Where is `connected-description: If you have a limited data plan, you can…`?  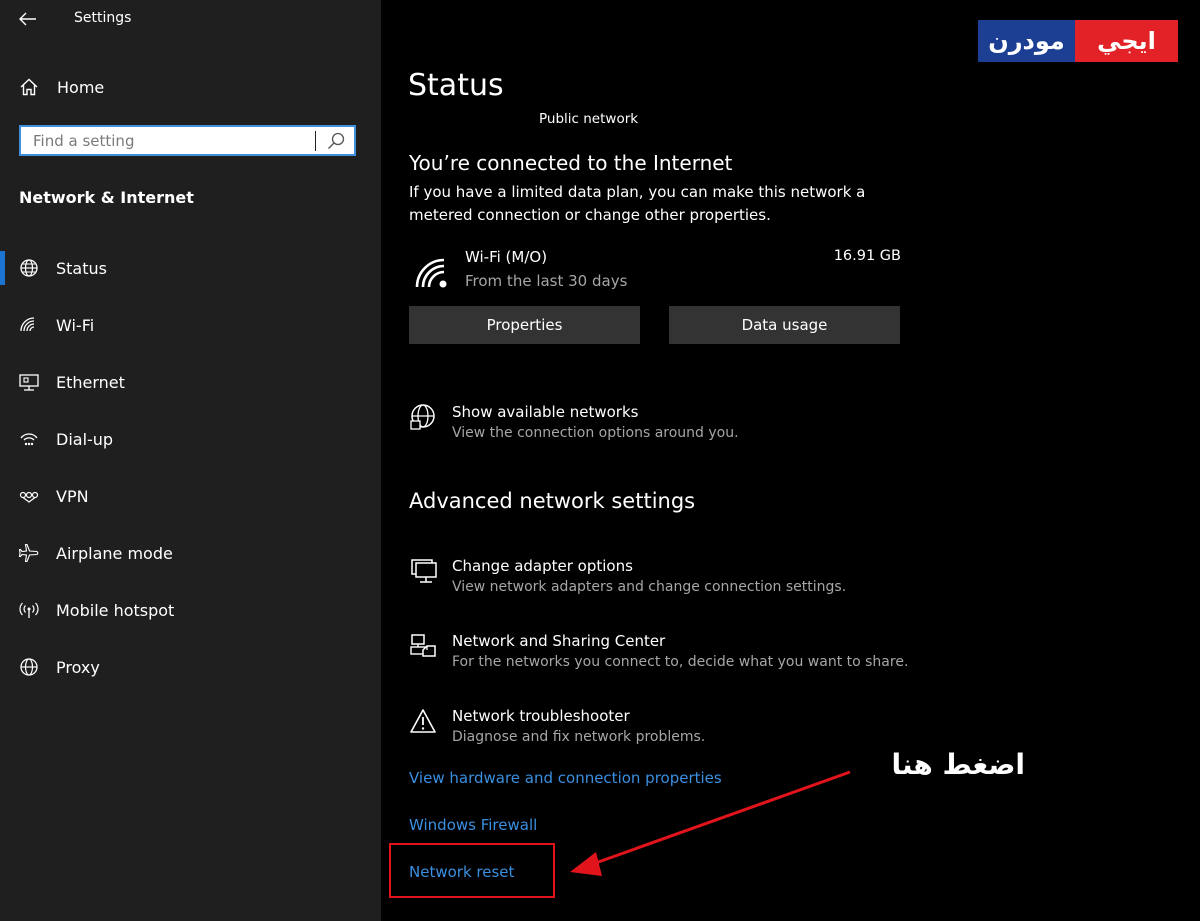
connected-description: If you have a limited data plan, you can… is located at coordinates (637, 203).